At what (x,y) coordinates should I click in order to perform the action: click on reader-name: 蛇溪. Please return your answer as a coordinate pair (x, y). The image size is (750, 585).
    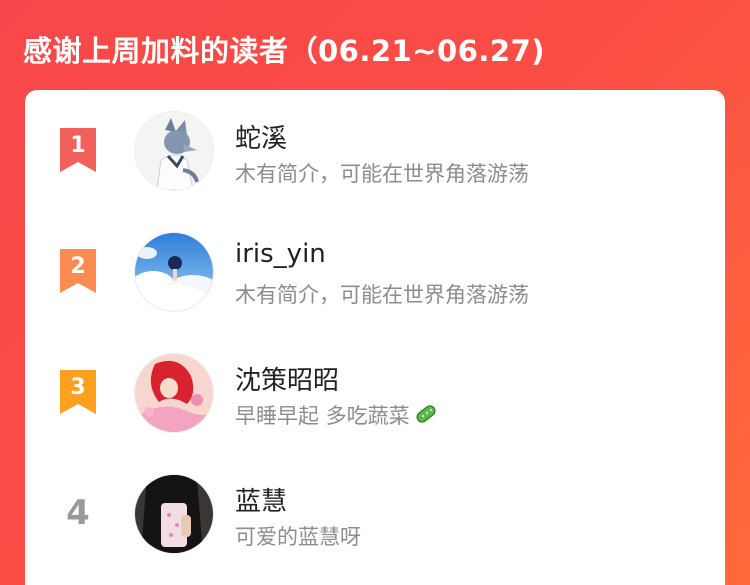
    Looking at the image, I should click on (261, 139).